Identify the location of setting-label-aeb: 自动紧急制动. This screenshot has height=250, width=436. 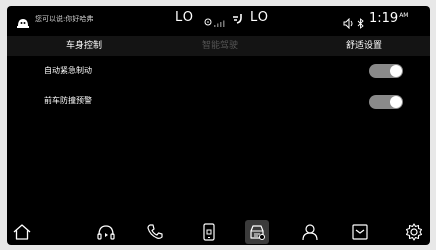
(68, 70).